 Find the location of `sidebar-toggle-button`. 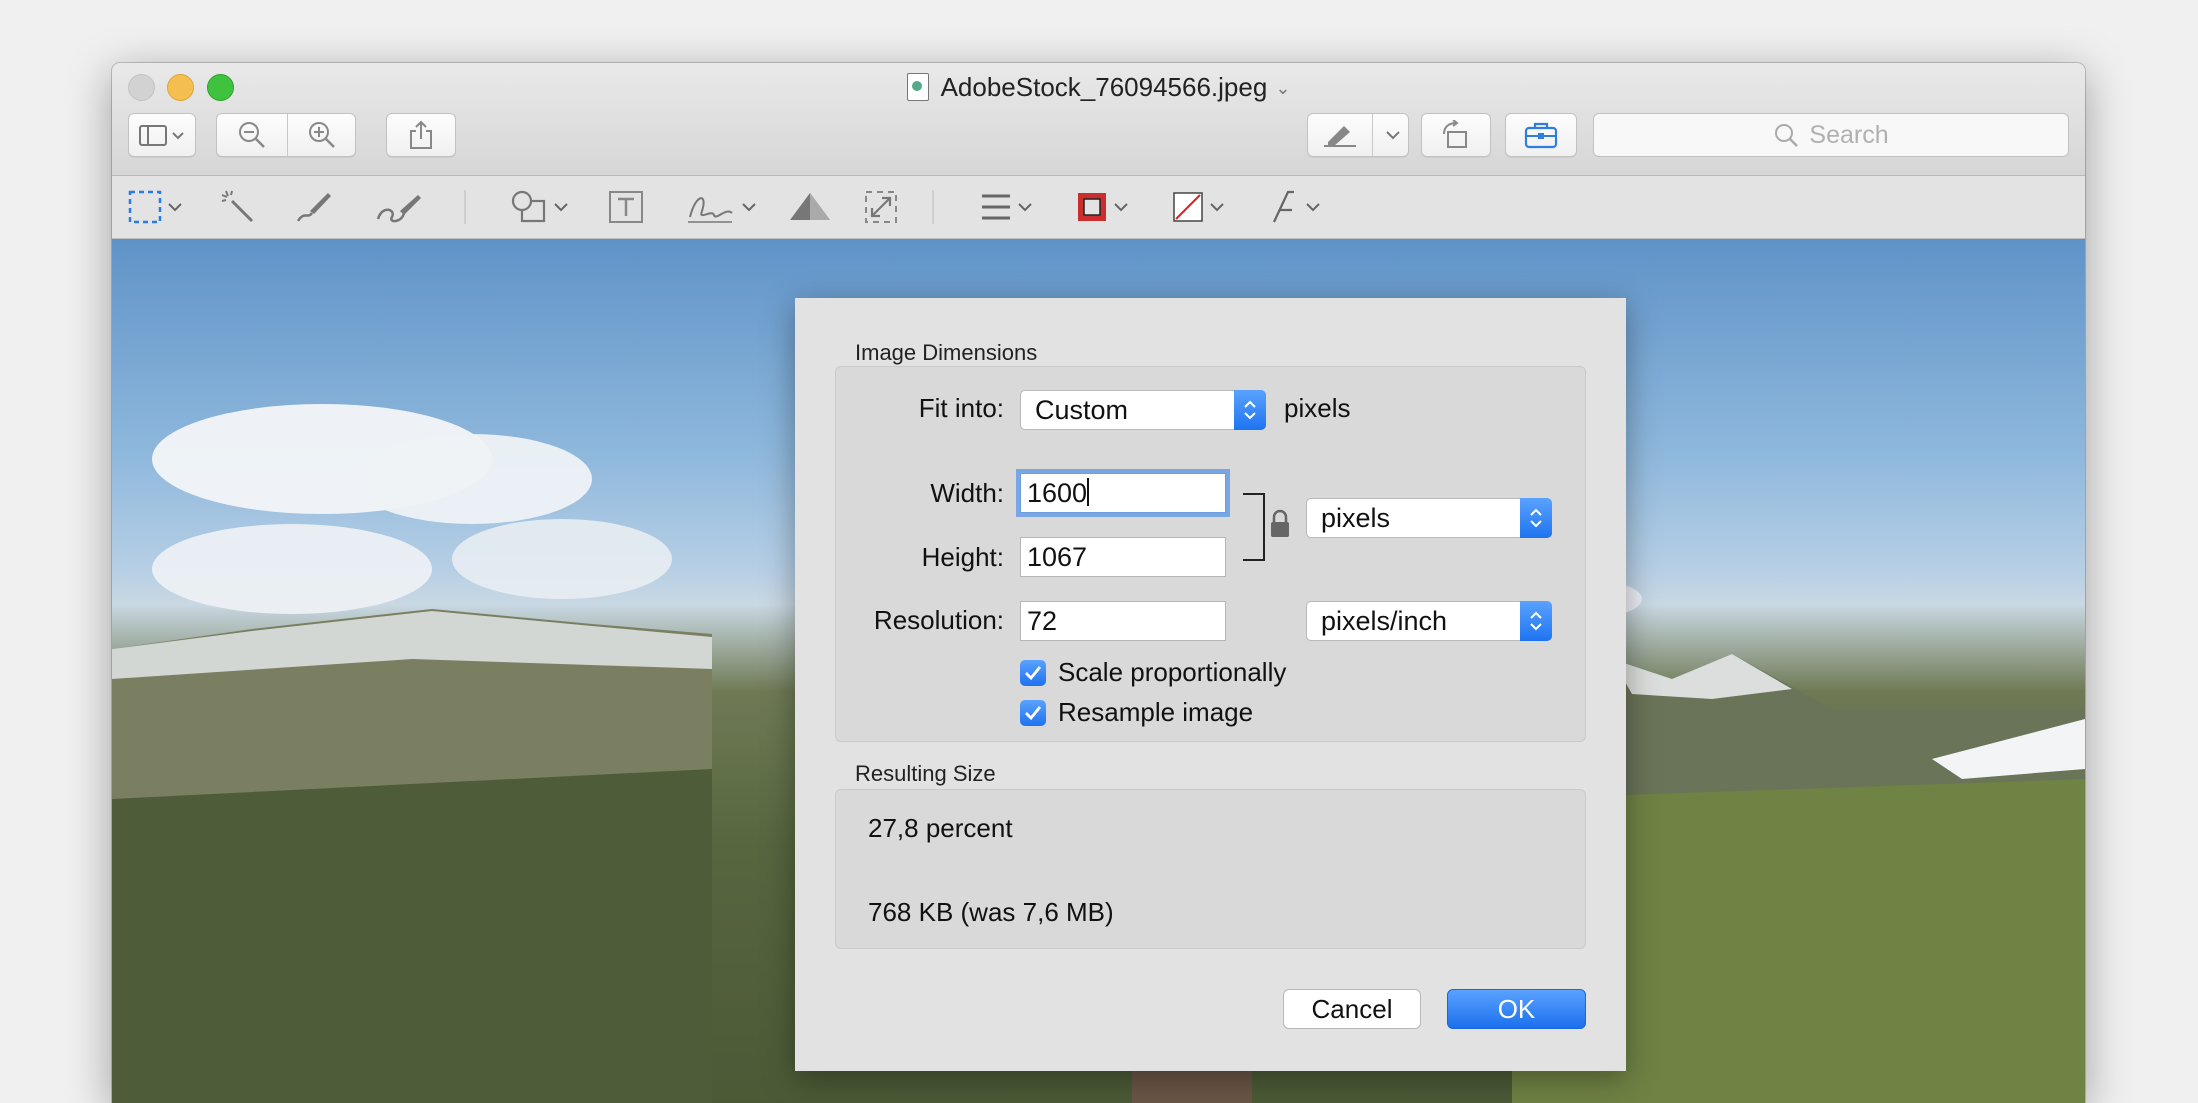

sidebar-toggle-button is located at coordinates (162, 135).